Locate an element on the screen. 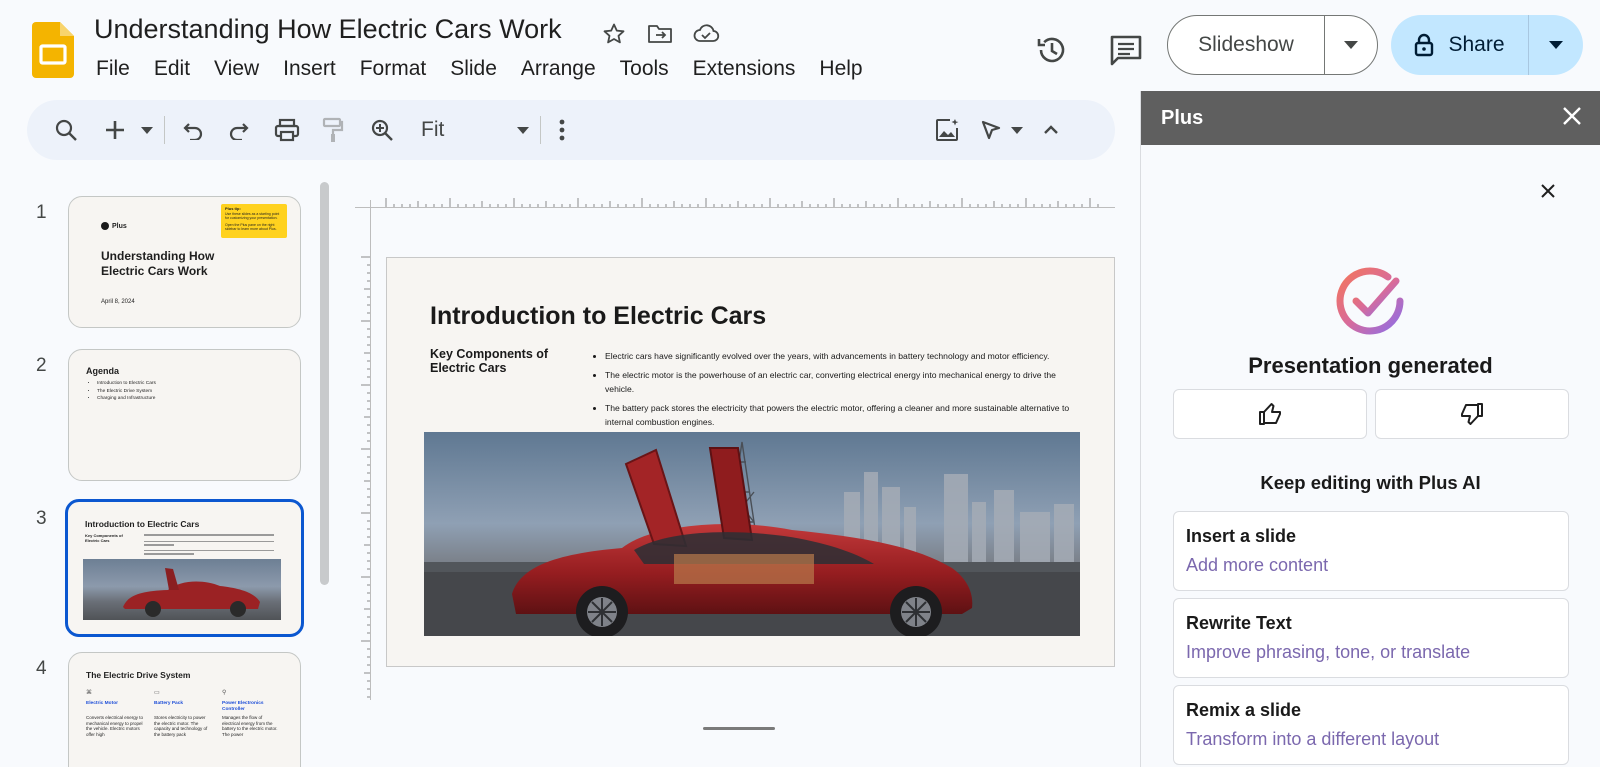  thumbs-down-button is located at coordinates (1472, 414).